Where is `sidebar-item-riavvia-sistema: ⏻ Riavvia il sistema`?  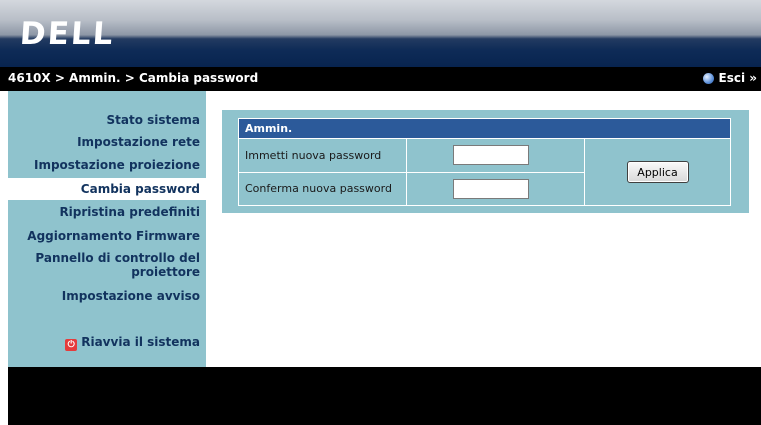
sidebar-item-riavvia-sistema: ⏻ Riavvia il sistema is located at coordinates (132, 343).